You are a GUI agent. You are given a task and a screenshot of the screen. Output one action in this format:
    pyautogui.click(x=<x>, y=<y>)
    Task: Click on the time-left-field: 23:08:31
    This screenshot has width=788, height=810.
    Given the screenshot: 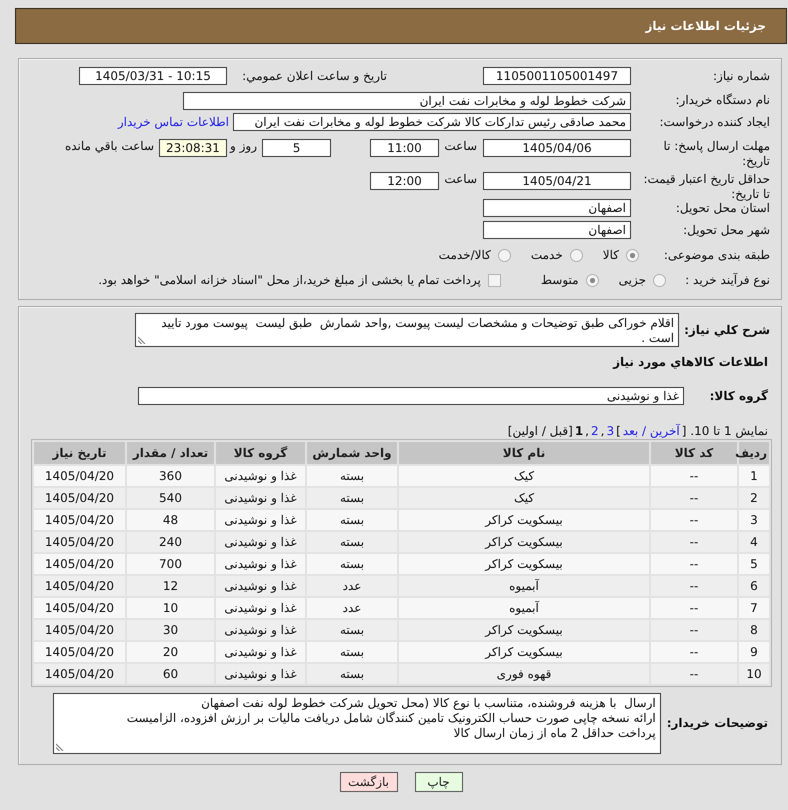 What is the action you would take?
    pyautogui.click(x=193, y=148)
    